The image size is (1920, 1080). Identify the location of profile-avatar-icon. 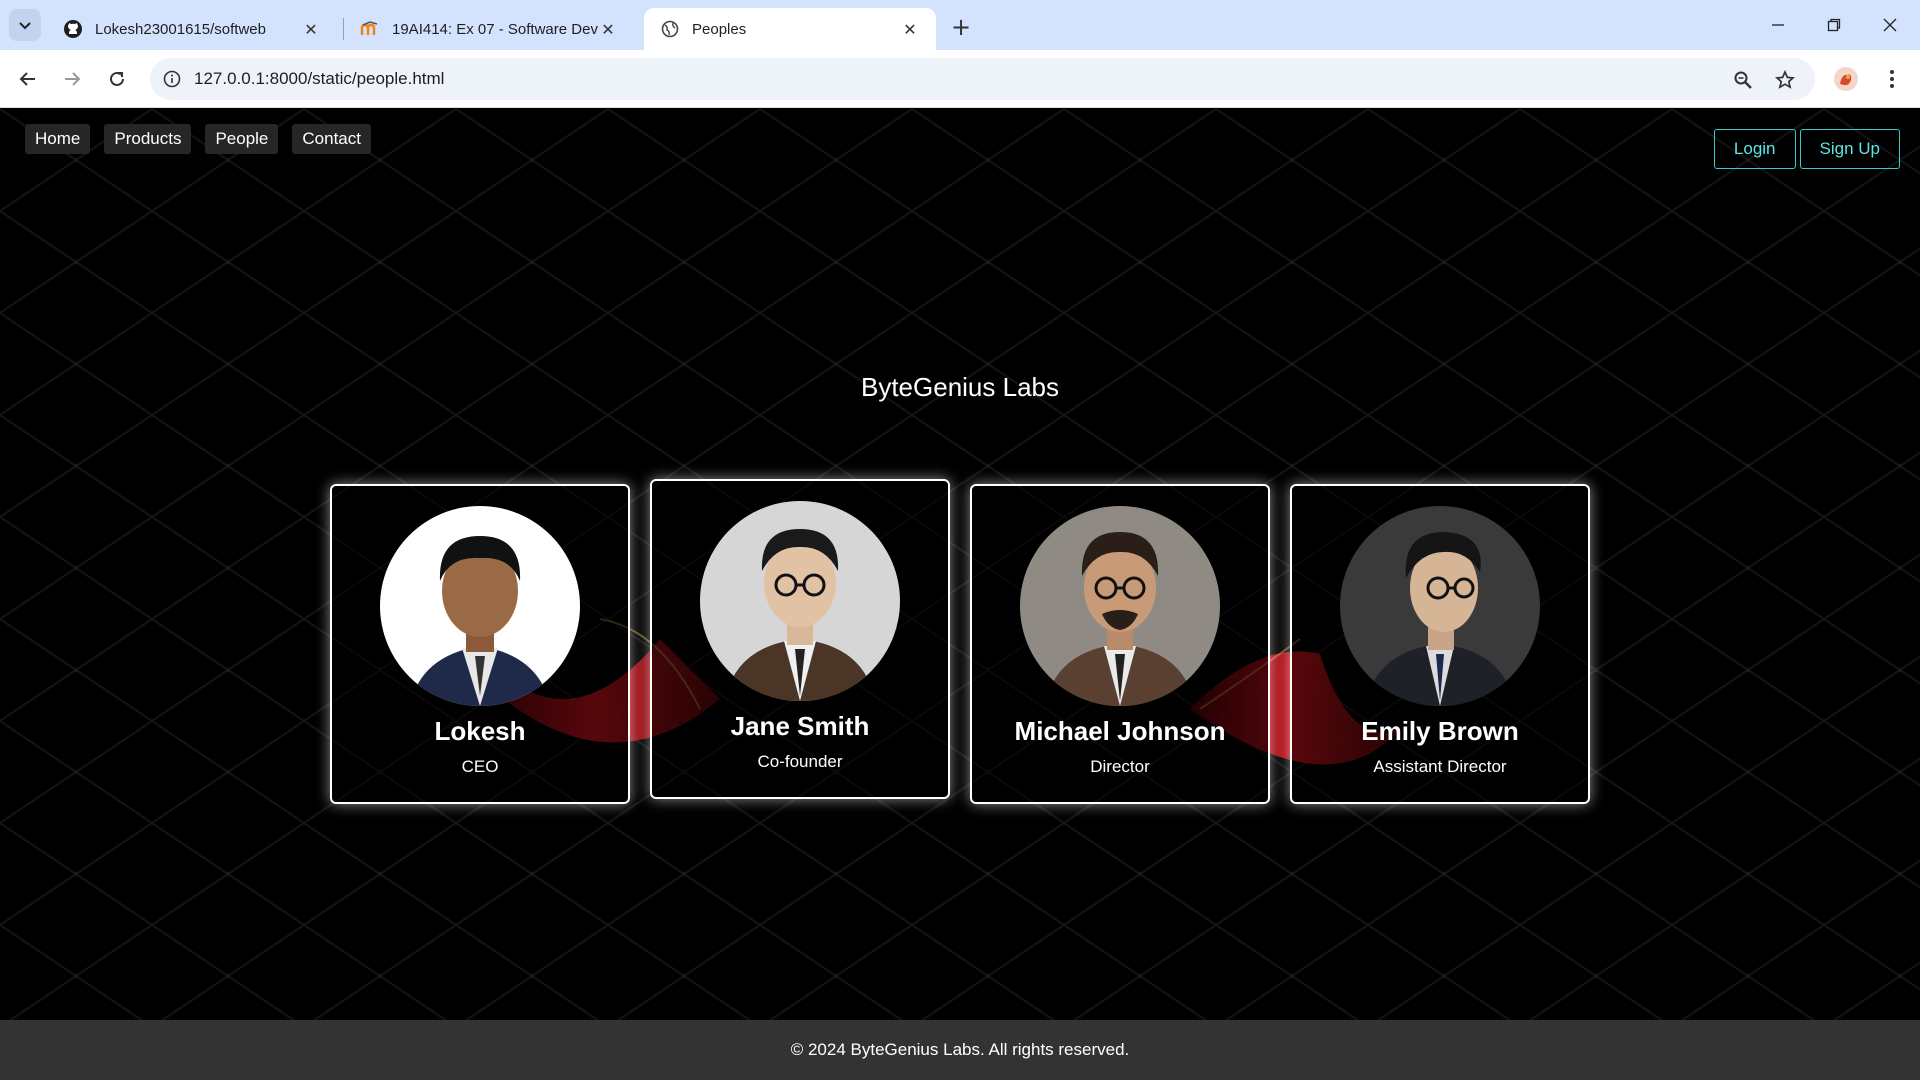
(1846, 79).